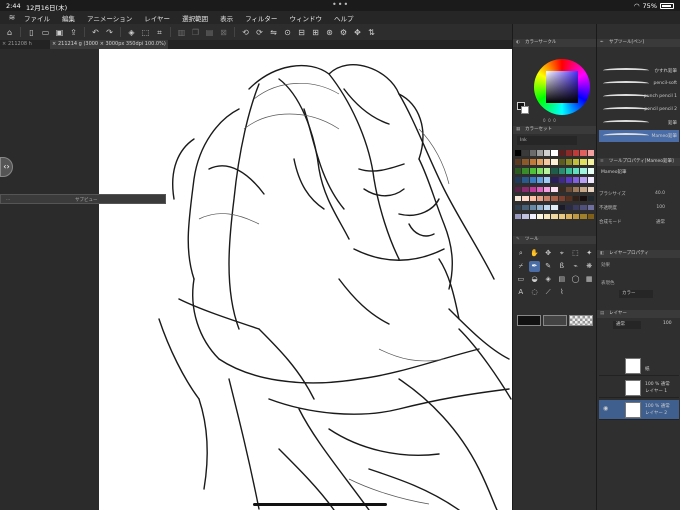  I want to click on layer-property-header: ◧ レイヤープロパティ, so click(638, 254).